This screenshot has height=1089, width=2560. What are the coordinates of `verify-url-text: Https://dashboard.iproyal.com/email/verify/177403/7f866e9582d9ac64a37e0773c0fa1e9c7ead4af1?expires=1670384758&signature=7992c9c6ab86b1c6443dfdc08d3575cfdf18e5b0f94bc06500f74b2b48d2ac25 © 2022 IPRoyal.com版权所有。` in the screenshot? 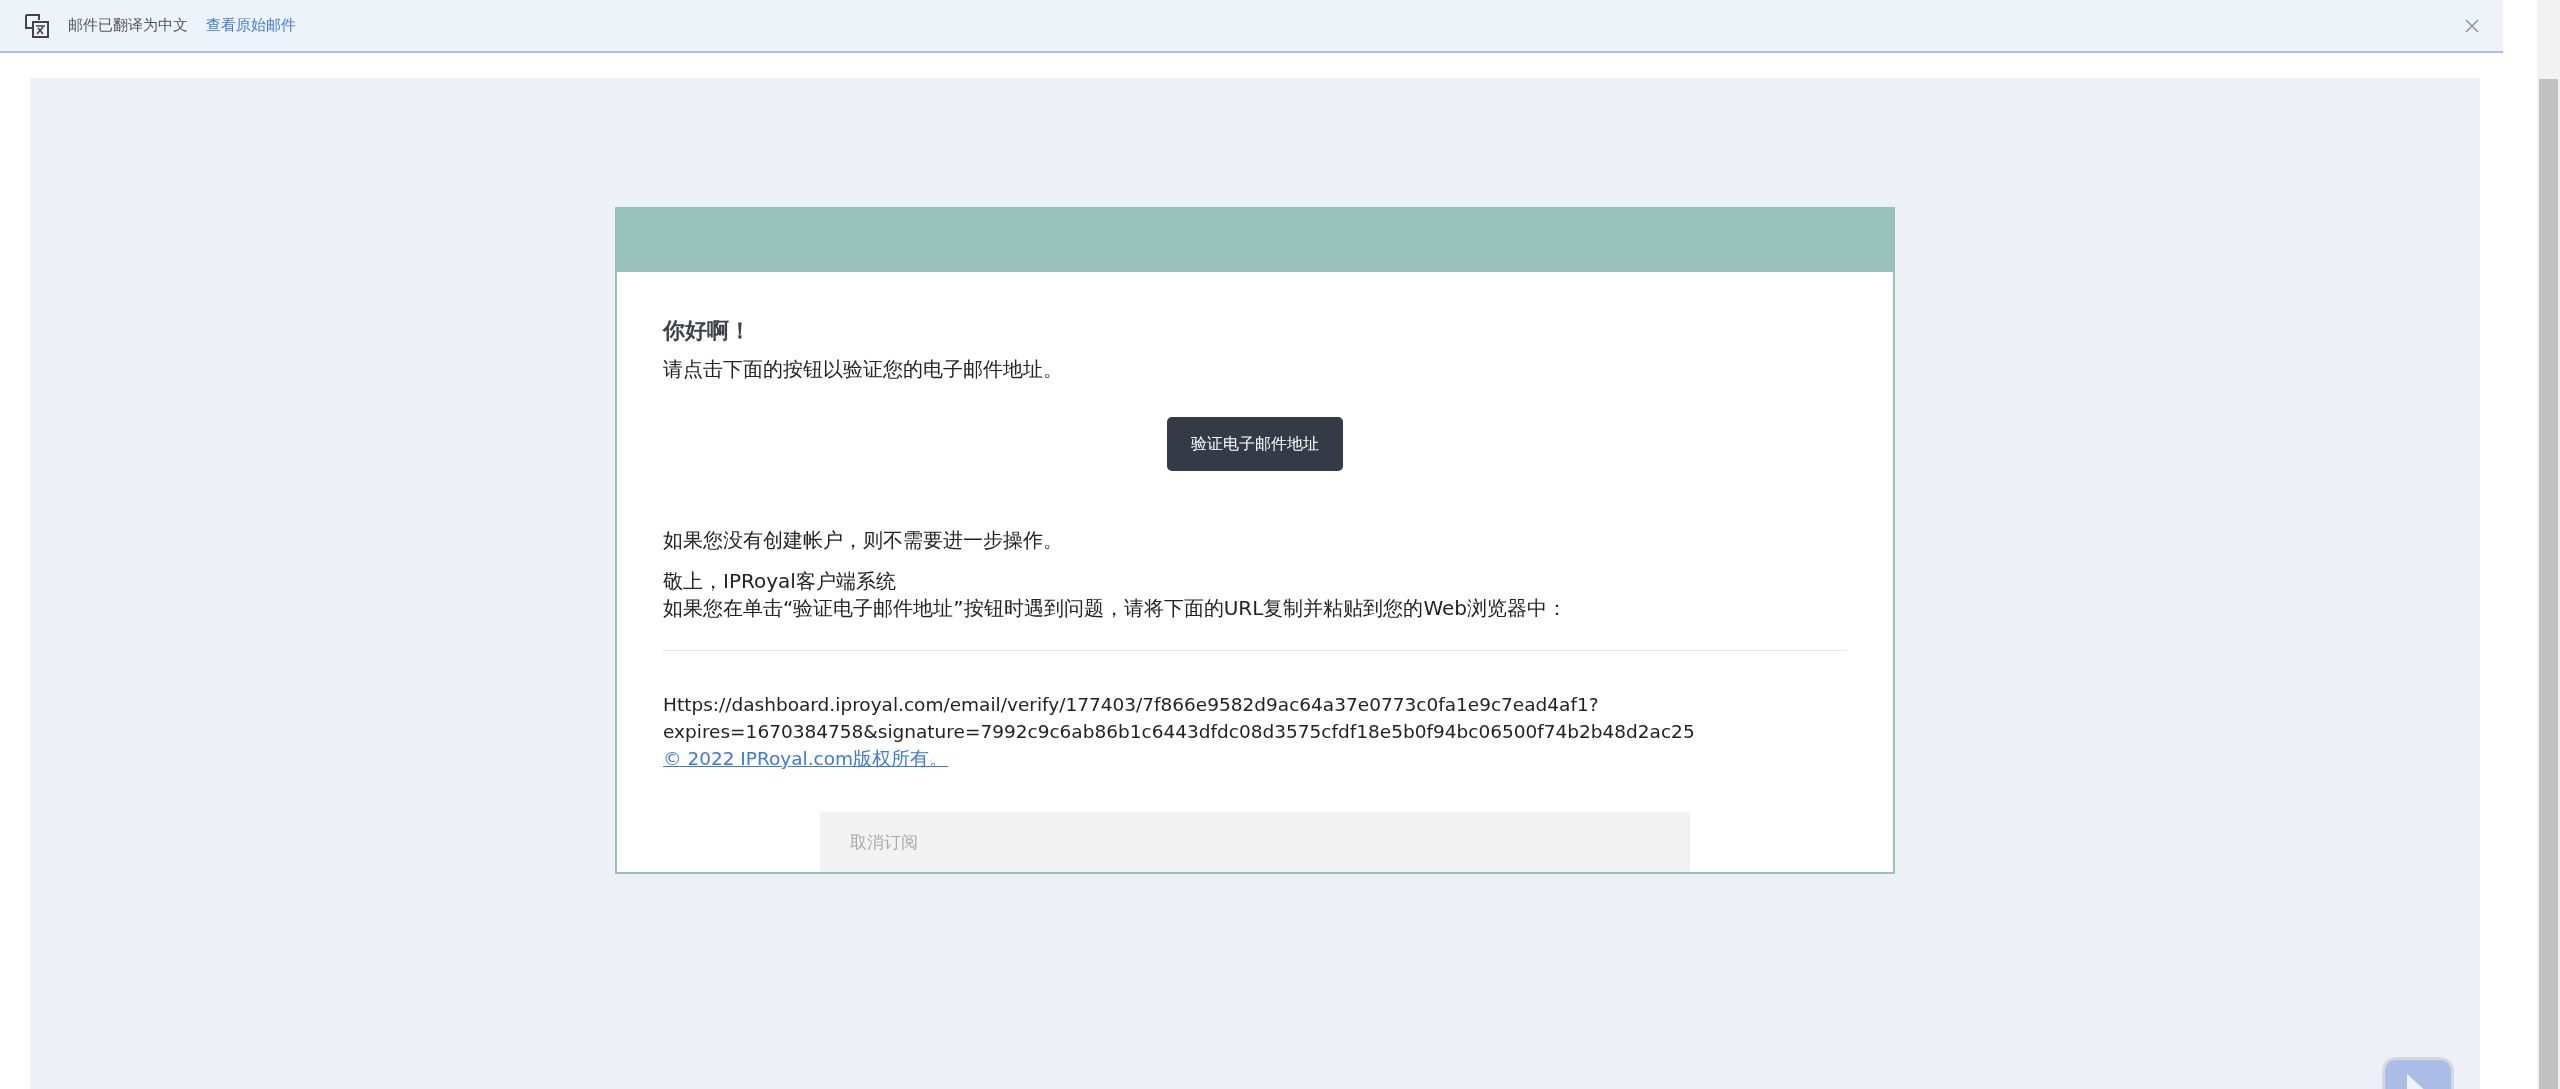 It's located at (1179, 732).